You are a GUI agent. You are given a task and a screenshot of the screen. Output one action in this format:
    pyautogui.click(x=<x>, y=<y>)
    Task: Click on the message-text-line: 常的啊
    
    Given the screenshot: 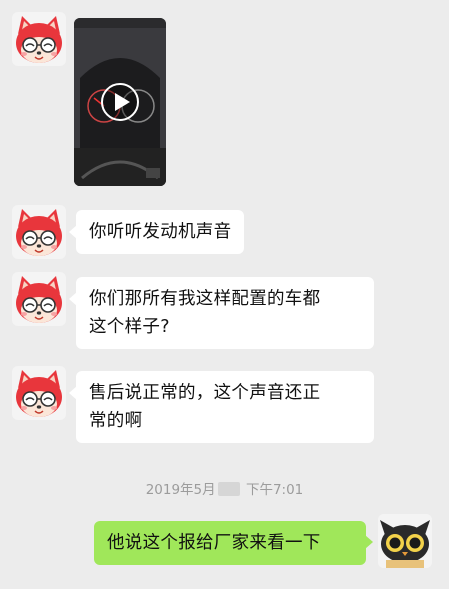 What is the action you would take?
    pyautogui.click(x=116, y=421)
    